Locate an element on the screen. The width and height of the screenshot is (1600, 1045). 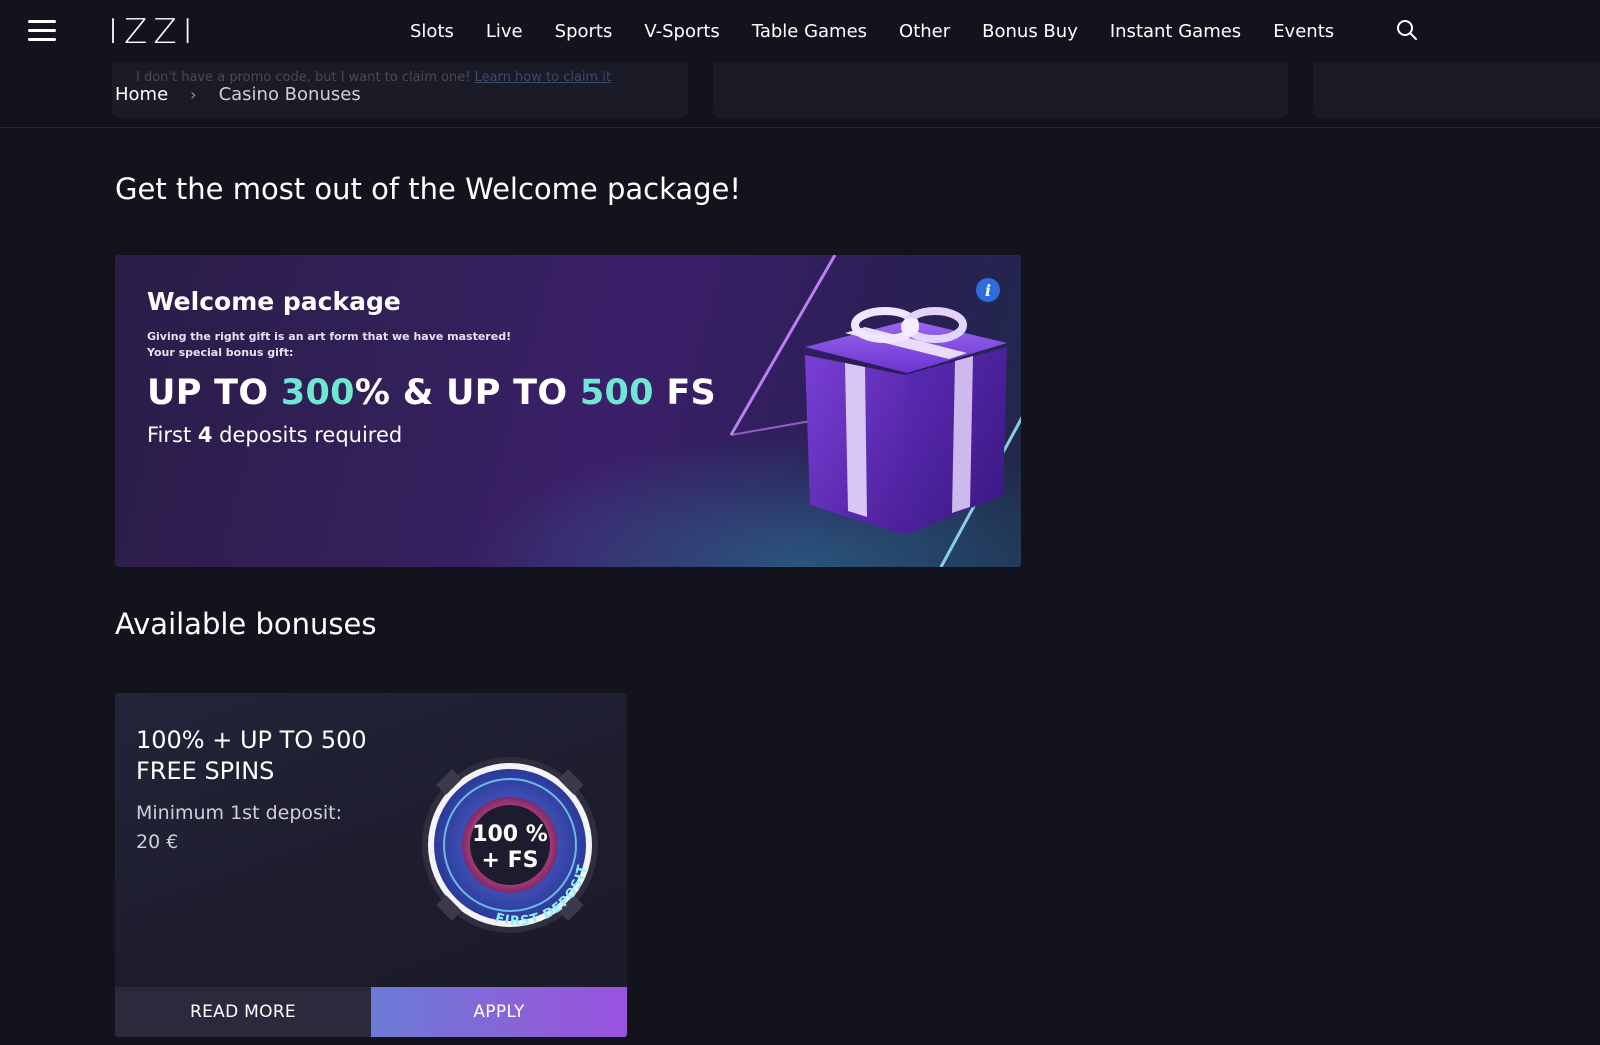
nav-item-slots: Slots is located at coordinates (432, 31).